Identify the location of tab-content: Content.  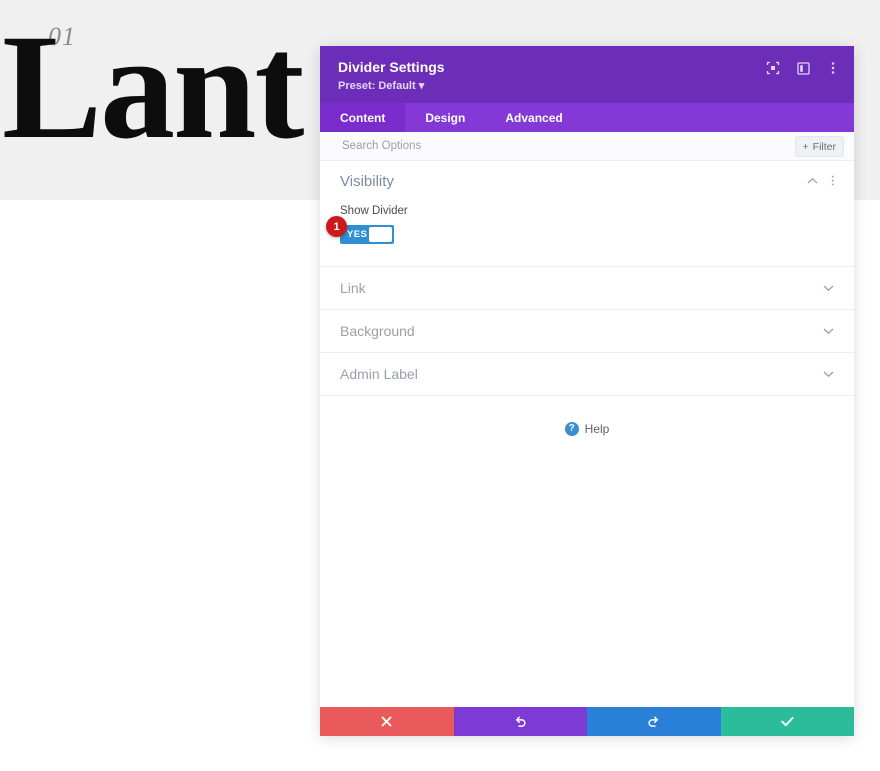
(363, 117).